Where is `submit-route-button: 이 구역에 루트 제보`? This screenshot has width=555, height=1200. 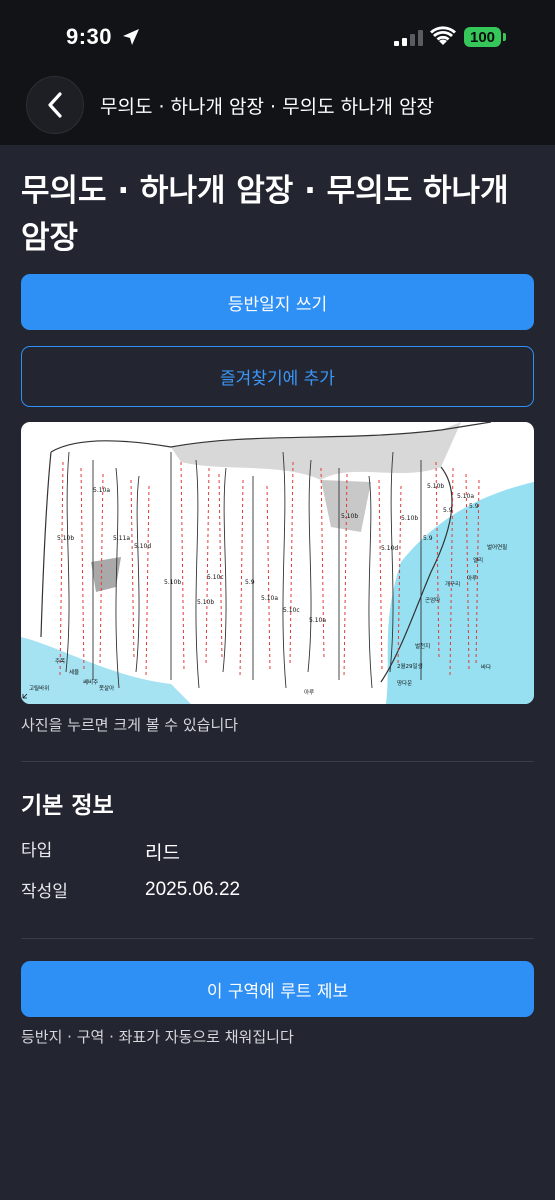 submit-route-button: 이 구역에 루트 제보 is located at coordinates (277, 989).